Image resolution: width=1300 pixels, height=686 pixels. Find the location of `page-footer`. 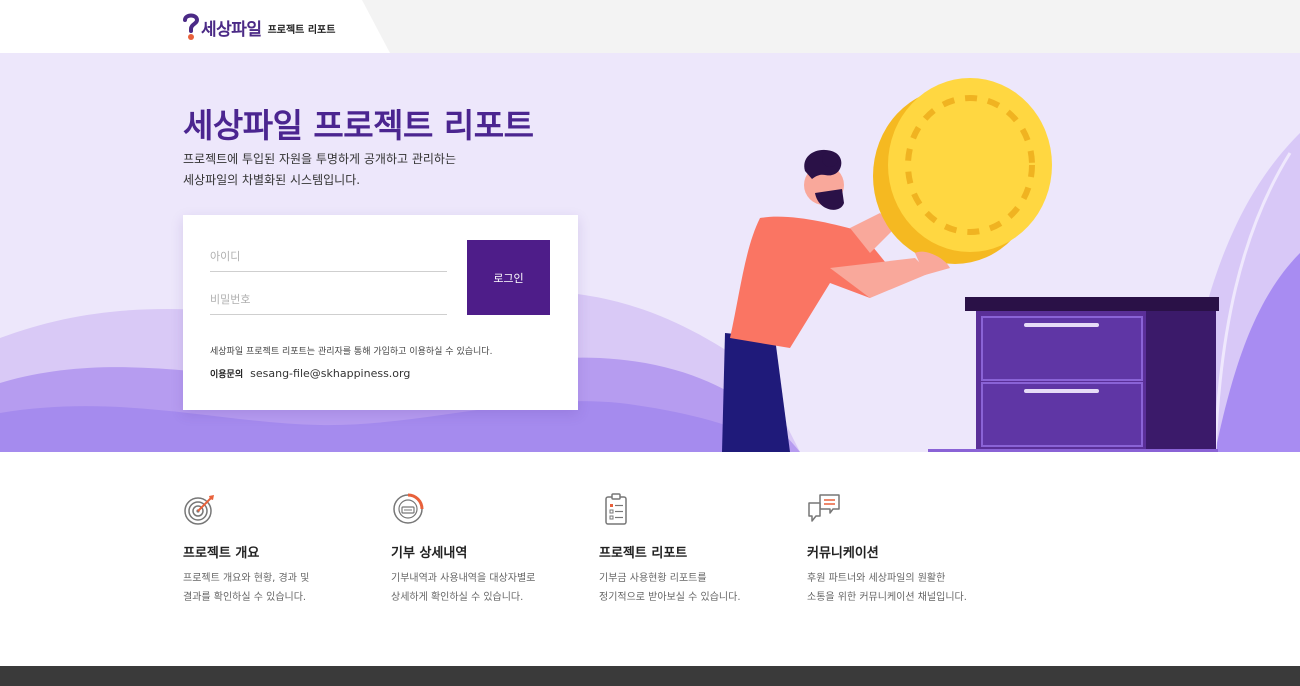

page-footer is located at coordinates (650, 676).